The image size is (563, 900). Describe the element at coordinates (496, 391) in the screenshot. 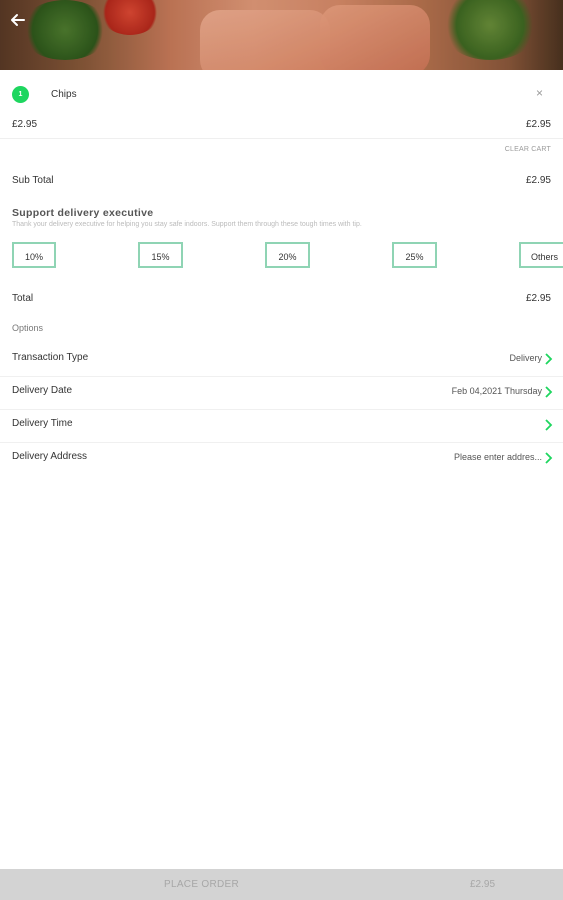

I see `delivery-date-value: Feb 04,2021 Thursday` at that location.